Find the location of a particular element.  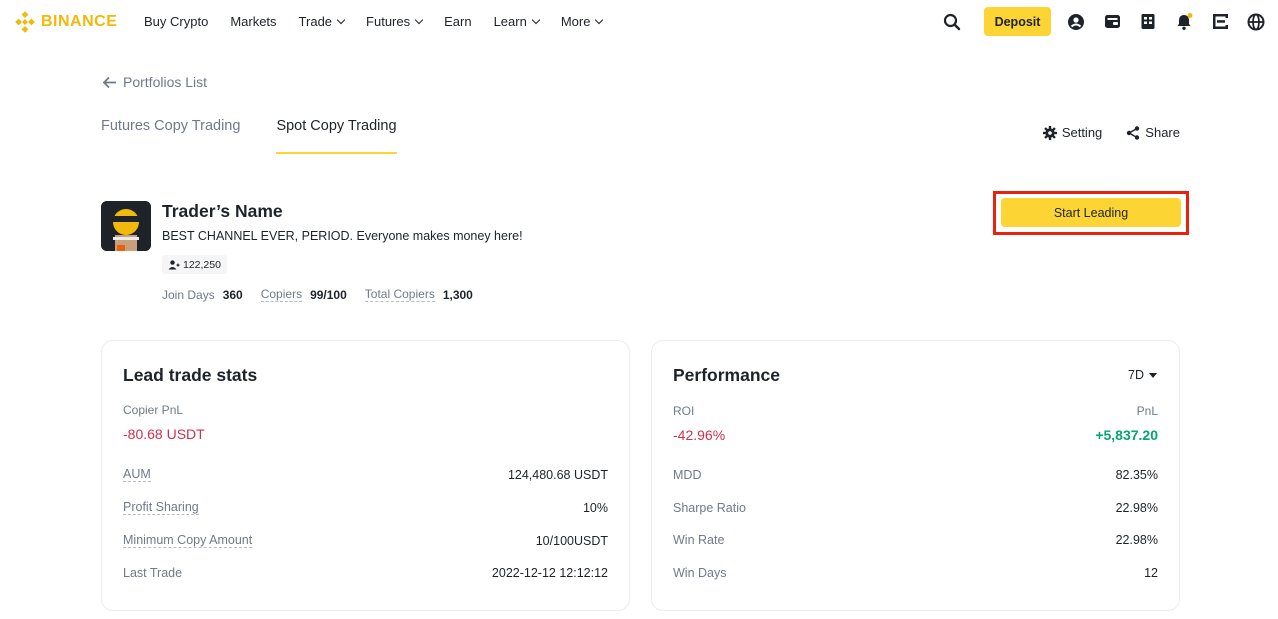

nav-earn: Earn is located at coordinates (457, 21).